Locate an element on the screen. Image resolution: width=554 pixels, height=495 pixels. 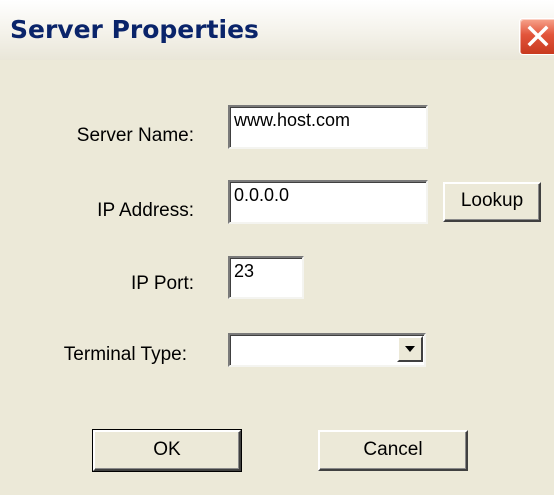
close-button is located at coordinates (536, 36).